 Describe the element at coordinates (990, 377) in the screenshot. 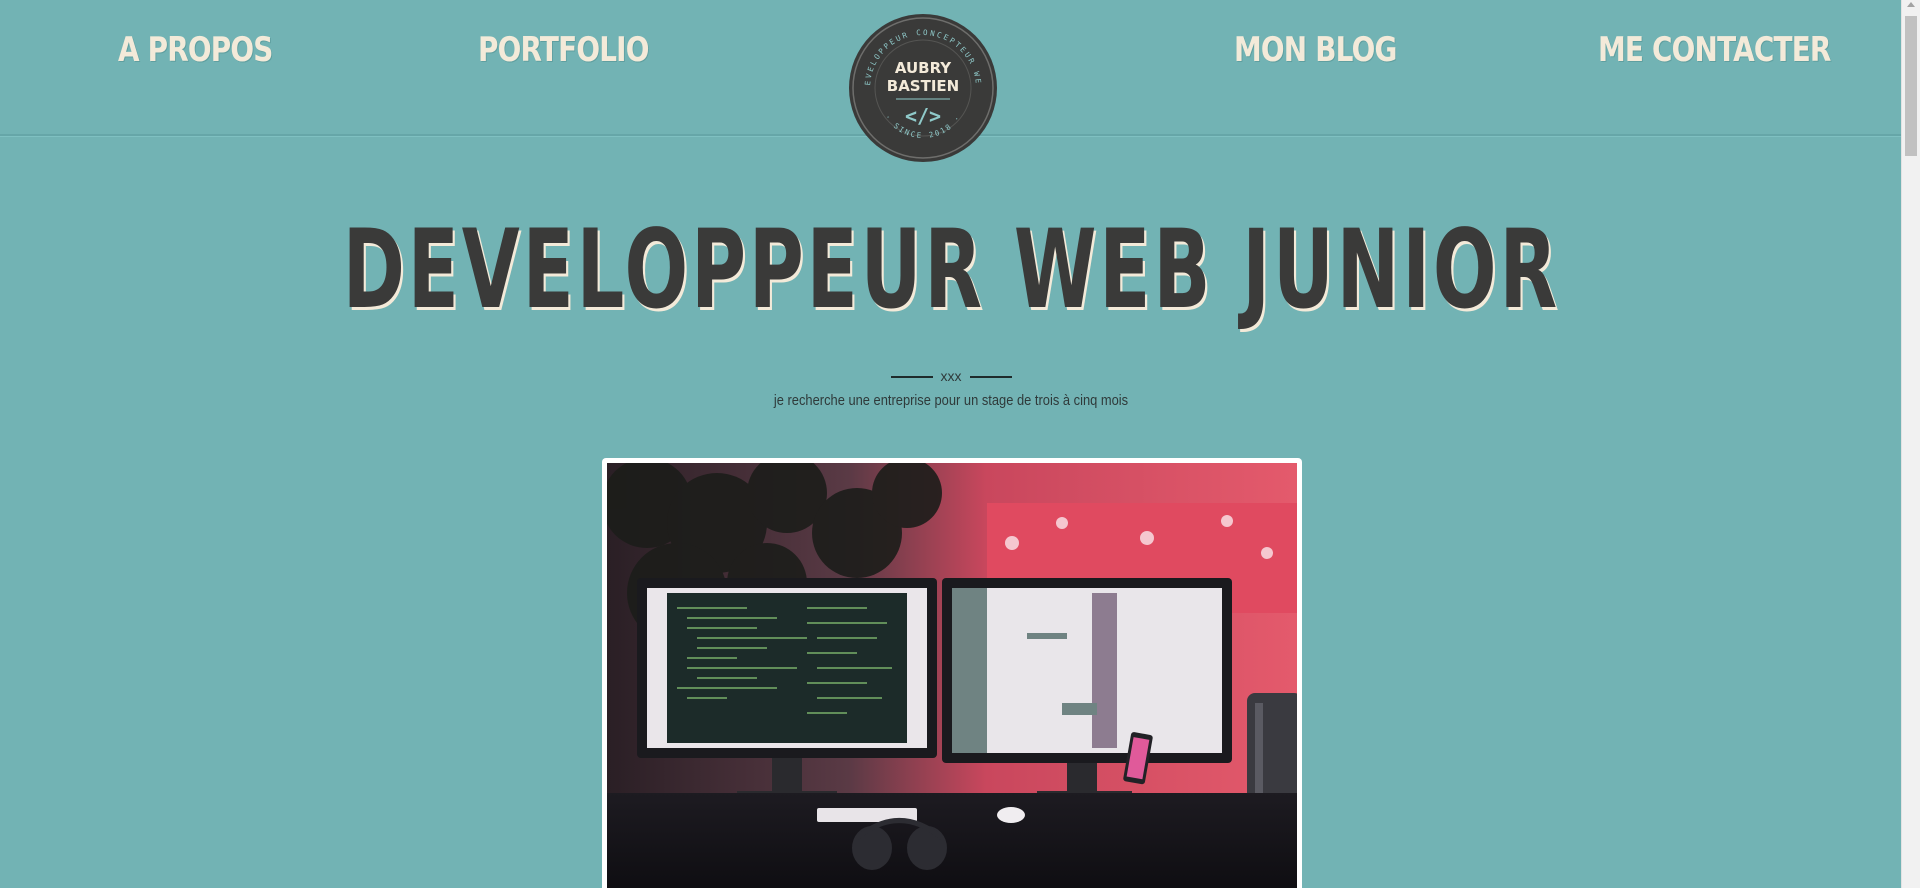

I see `divider-line-right` at that location.